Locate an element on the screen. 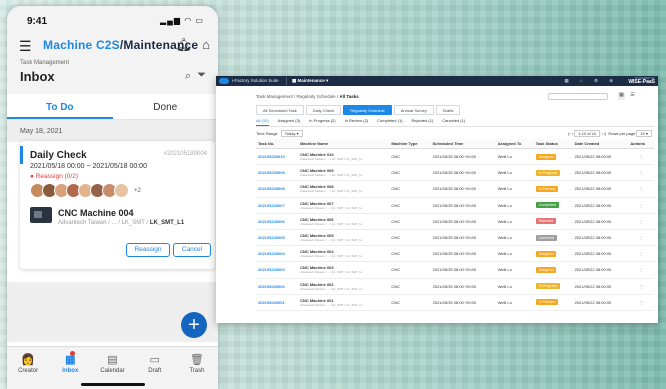  column-header: Task No. is located at coordinates (277, 144).